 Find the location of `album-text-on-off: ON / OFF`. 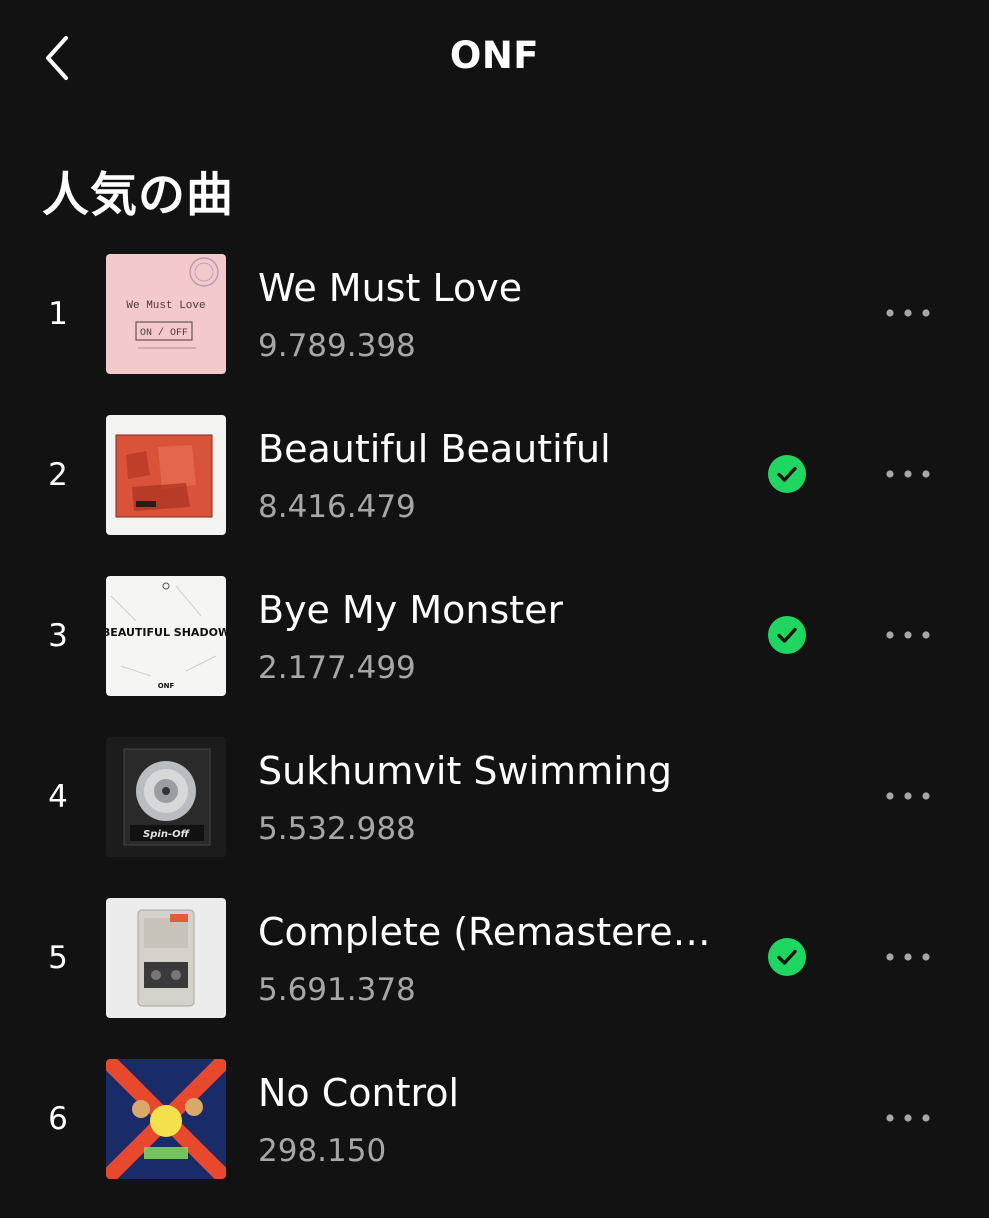

album-text-on-off: ON / OFF is located at coordinates (164, 333).